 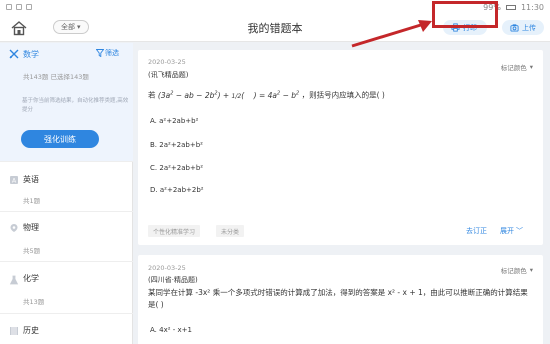 What do you see at coordinates (31, 179) in the screenshot?
I see `subject-name: 英语` at bounding box center [31, 179].